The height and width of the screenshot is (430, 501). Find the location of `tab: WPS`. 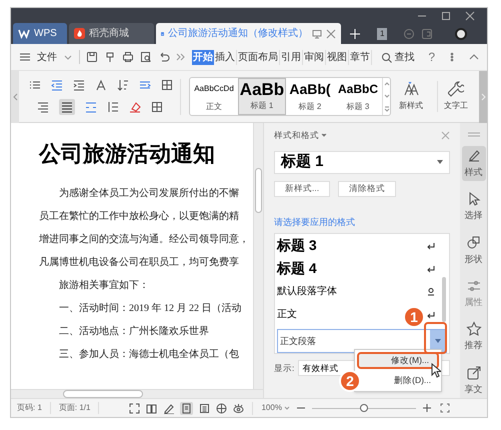

tab: WPS is located at coordinates (40, 33).